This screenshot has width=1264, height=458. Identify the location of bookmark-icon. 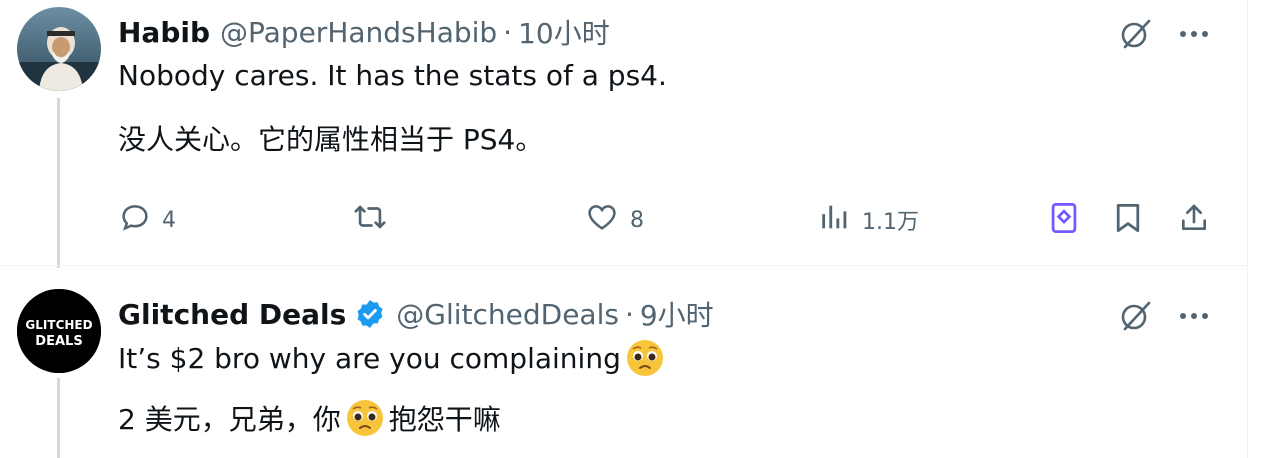
(1128, 218).